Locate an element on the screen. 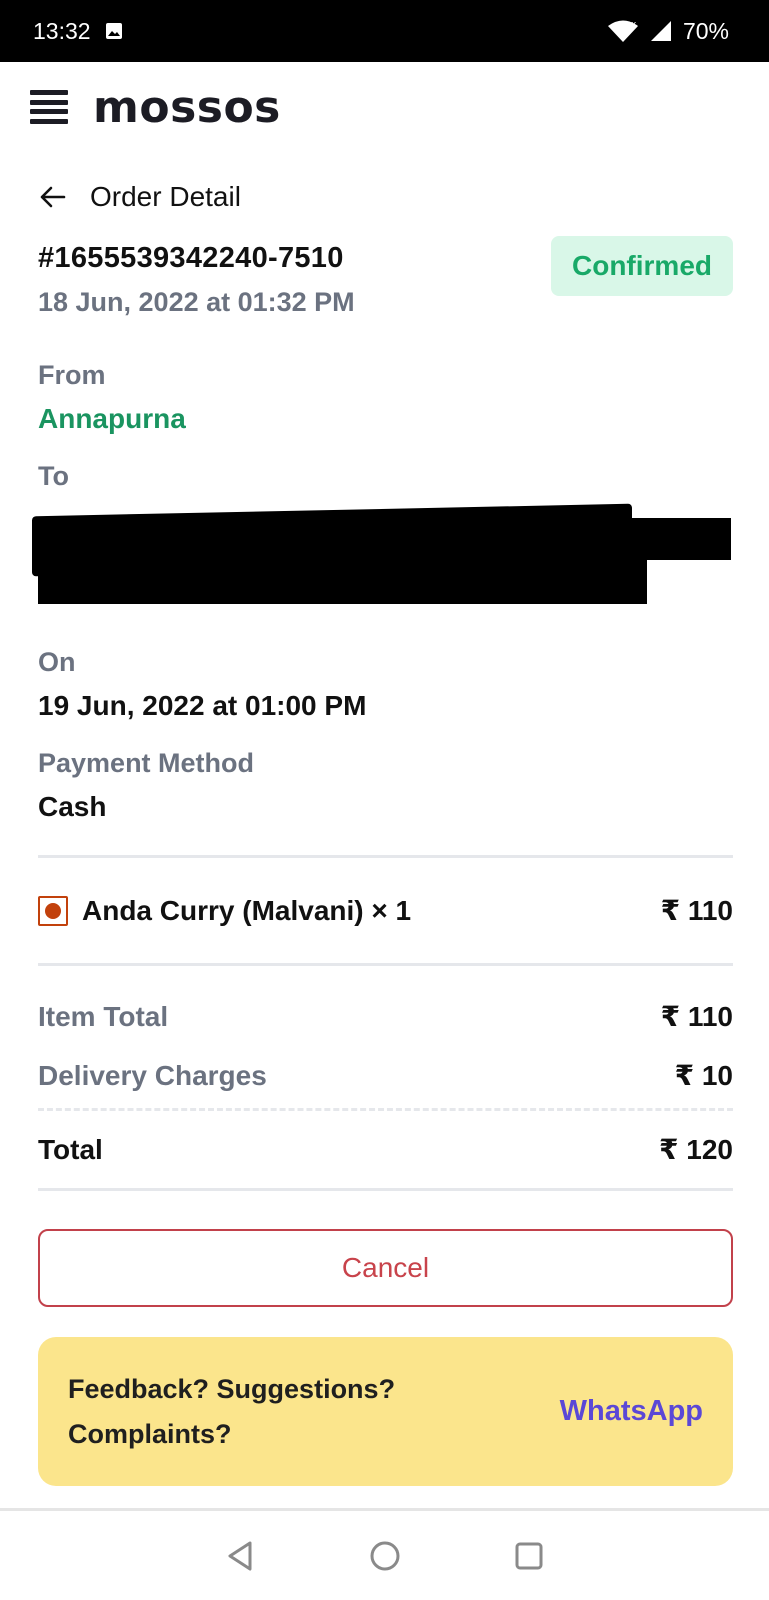 This screenshot has width=769, height=1600. feedback-line-2: Complaints? is located at coordinates (150, 1433).